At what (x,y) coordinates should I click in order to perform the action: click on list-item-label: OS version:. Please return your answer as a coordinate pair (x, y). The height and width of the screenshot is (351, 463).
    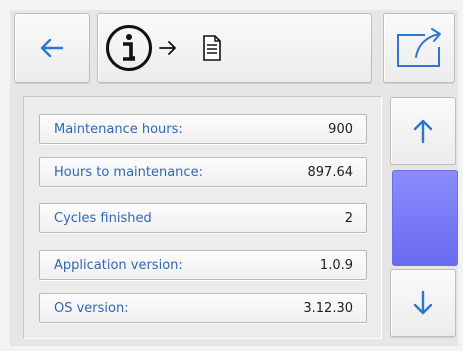
    Looking at the image, I should click on (91, 308).